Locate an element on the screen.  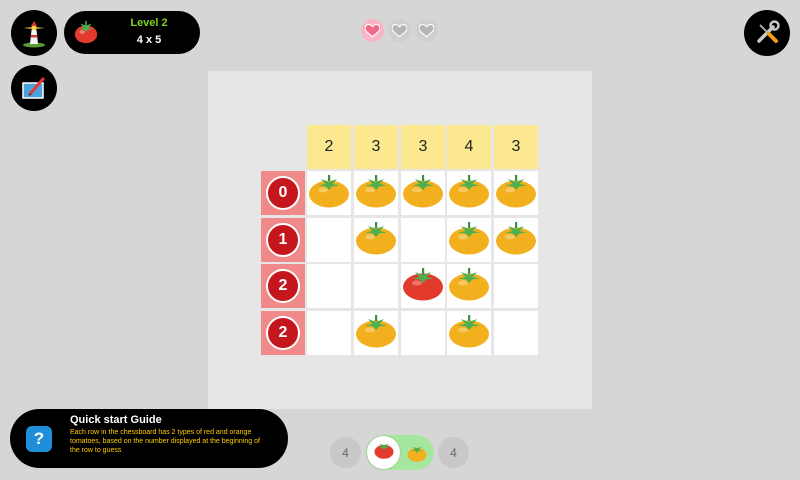
level-size: 4 x 5 is located at coordinates (149, 40).